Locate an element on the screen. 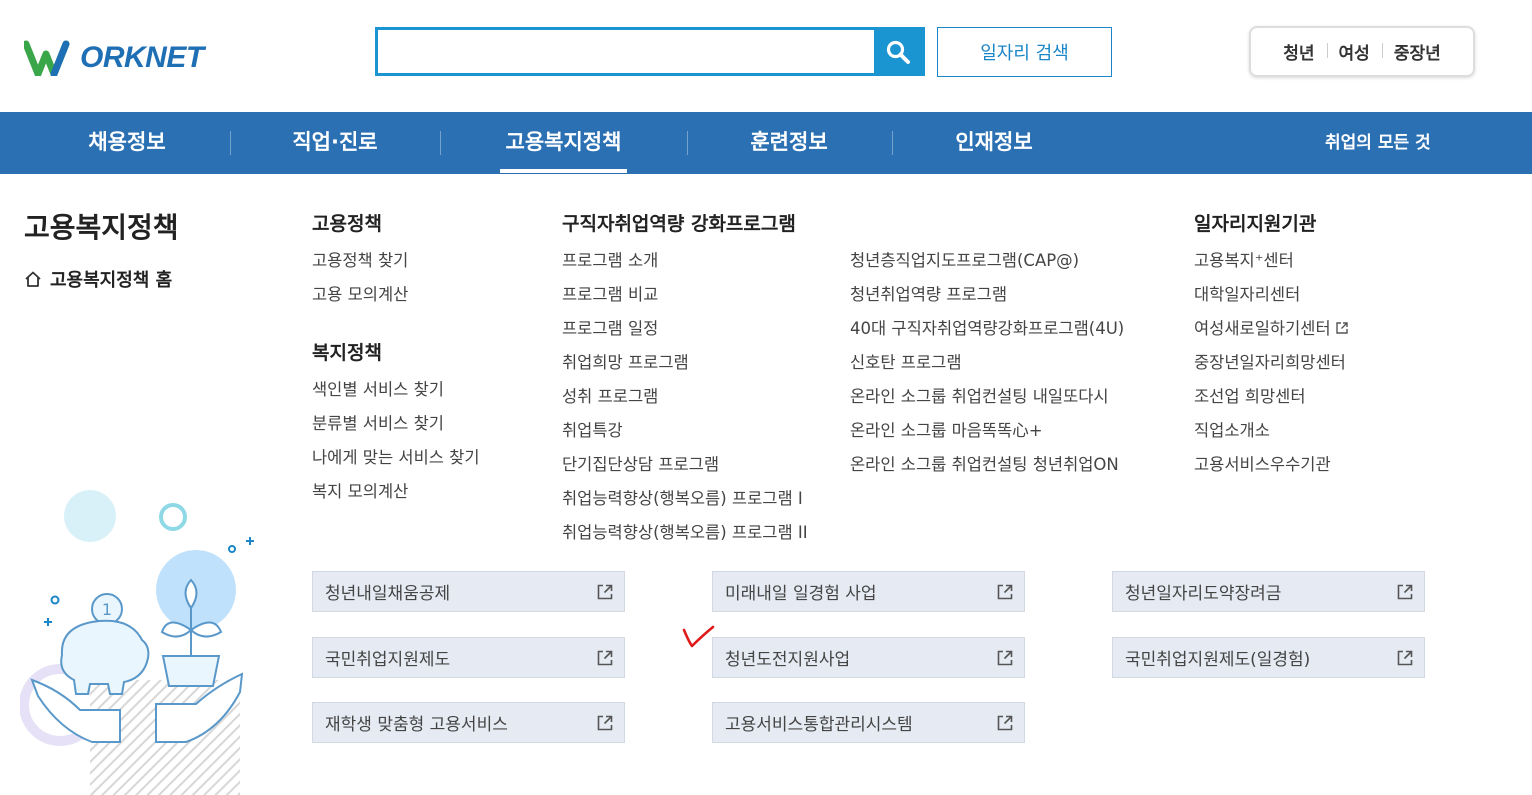  quick-link: 국민취업지원제도 is located at coordinates (468, 657).